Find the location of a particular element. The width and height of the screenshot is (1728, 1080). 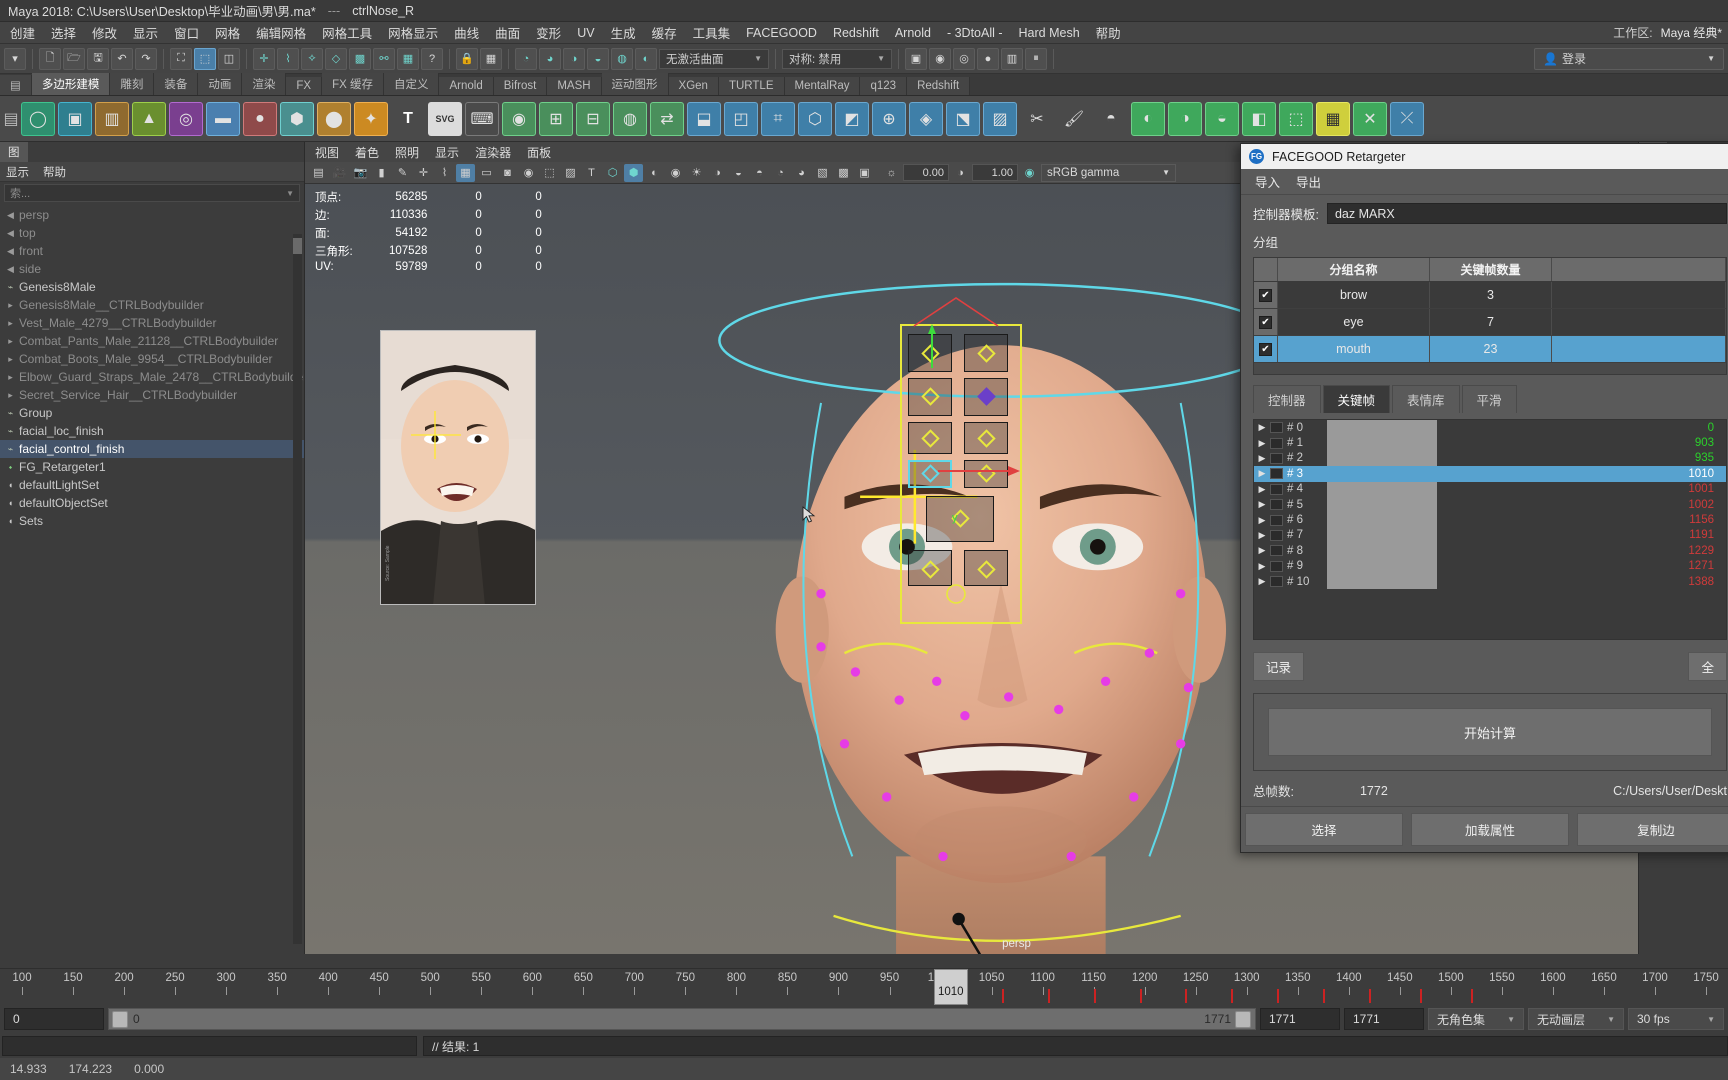

active-surface-combo: 无激活曲面 ▼ is located at coordinates (714, 58).